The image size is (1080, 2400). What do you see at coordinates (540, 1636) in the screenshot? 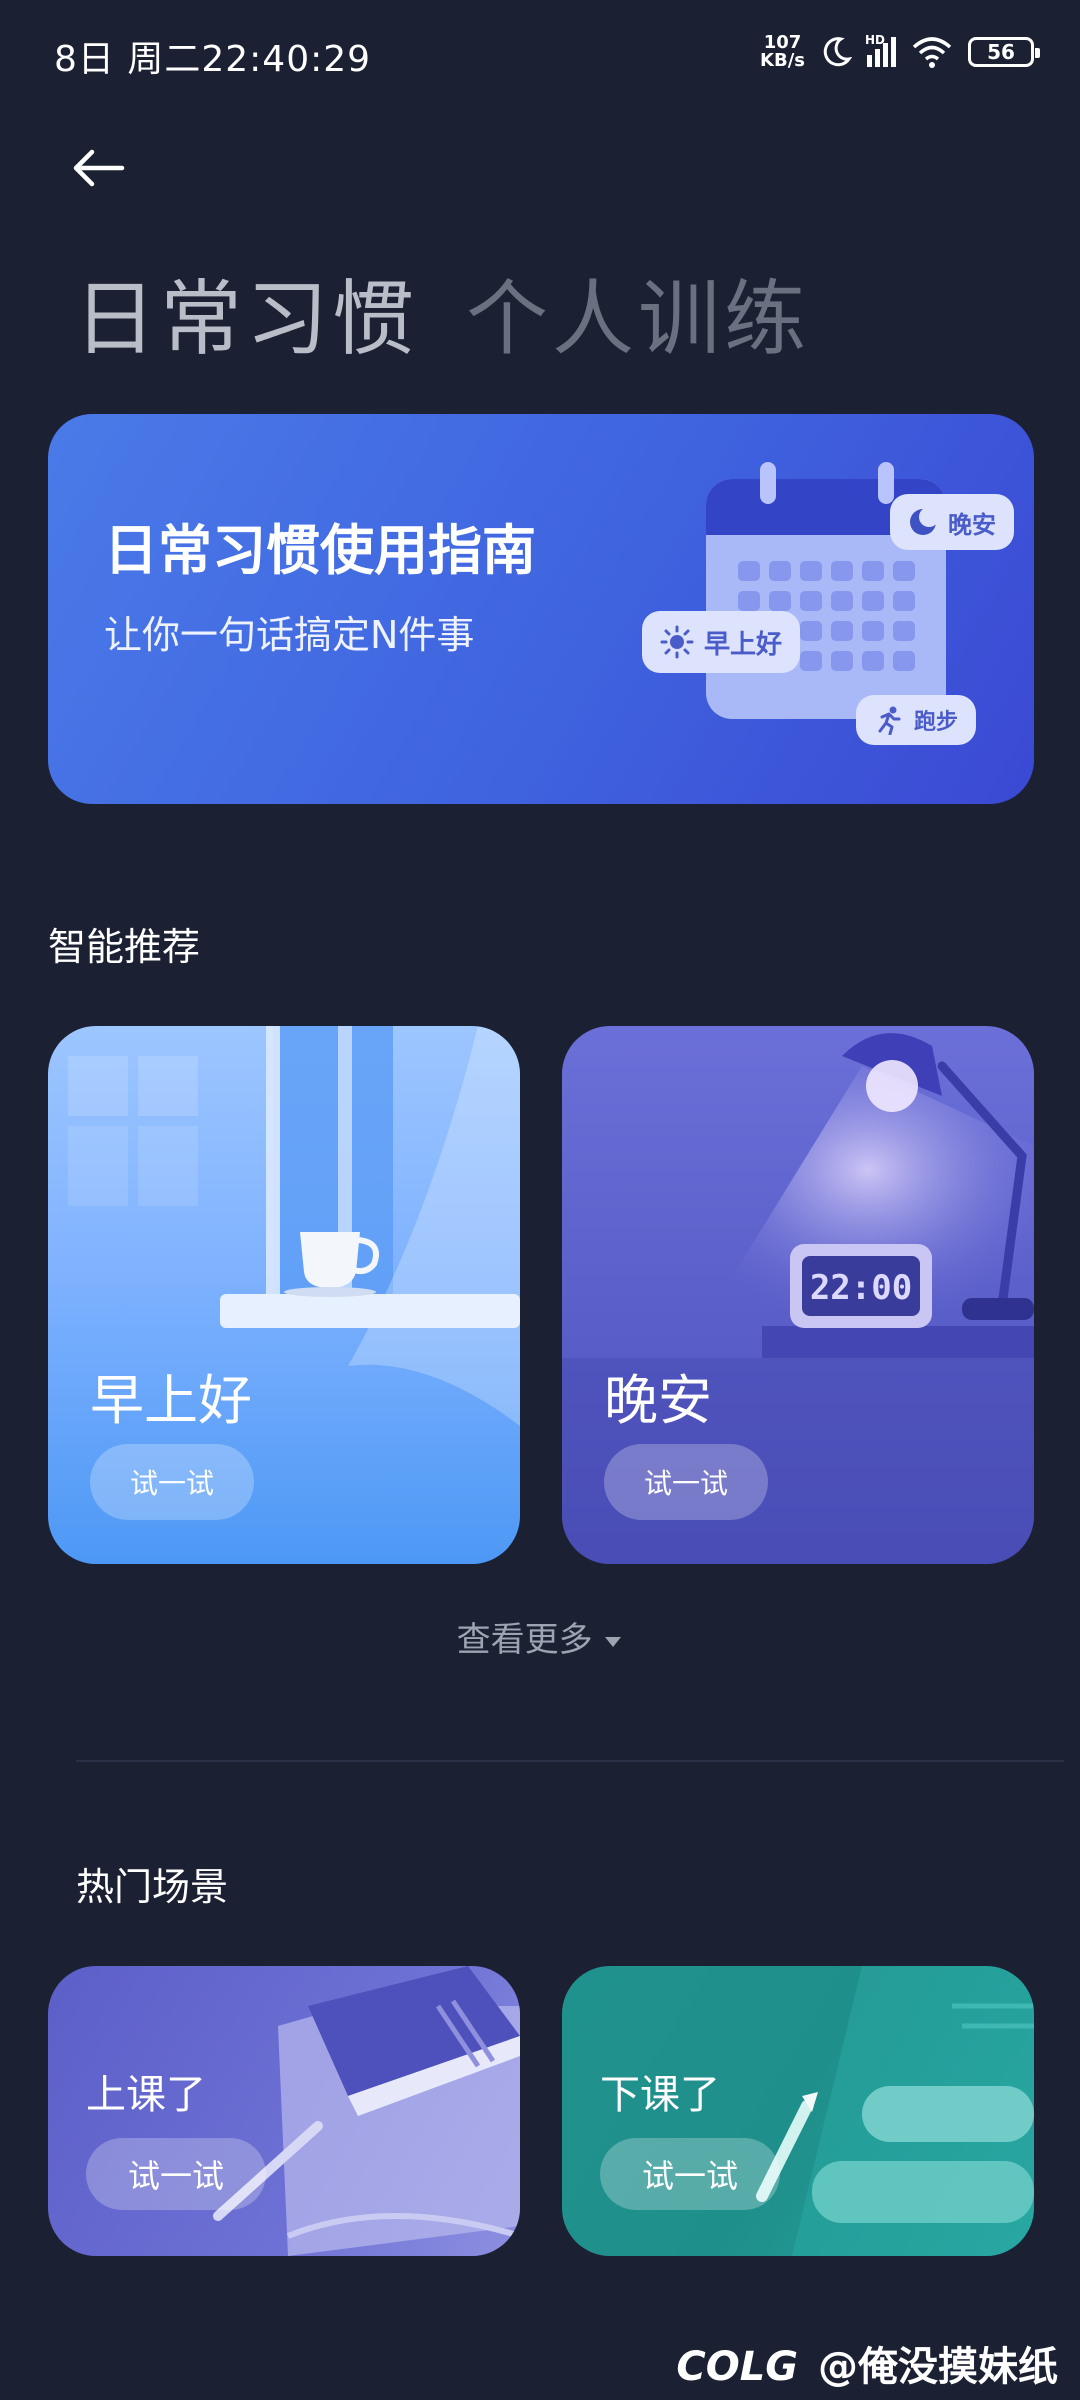
I see `view-more-link: 查看更多` at bounding box center [540, 1636].